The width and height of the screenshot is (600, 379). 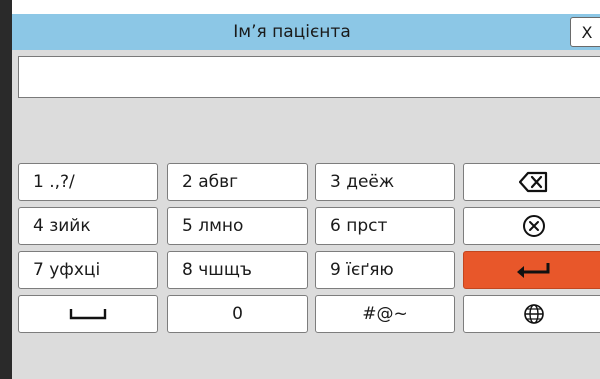 I want to click on clear-circle-icon, so click(x=533, y=226).